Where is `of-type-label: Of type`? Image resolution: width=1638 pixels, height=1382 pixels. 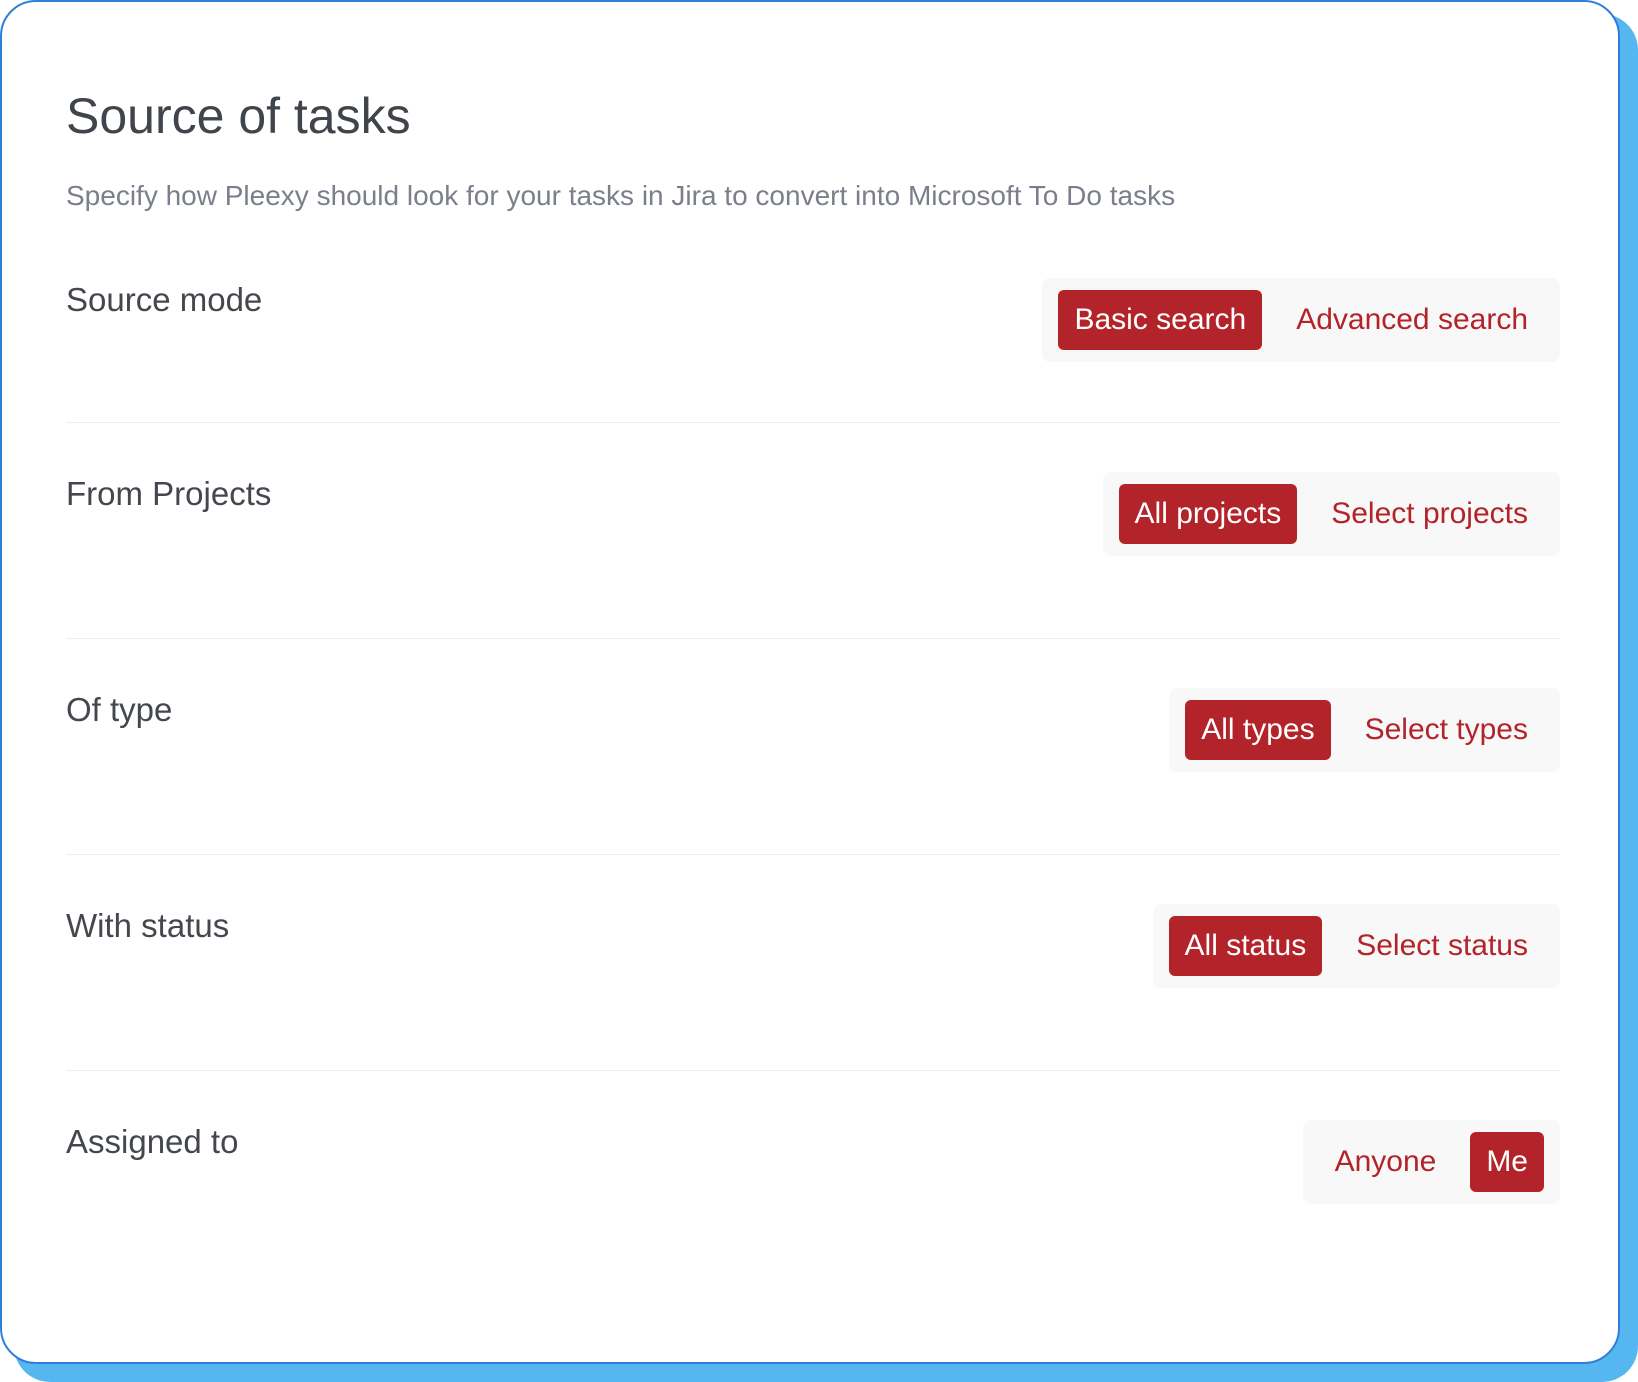
of-type-label: Of type is located at coordinates (119, 709).